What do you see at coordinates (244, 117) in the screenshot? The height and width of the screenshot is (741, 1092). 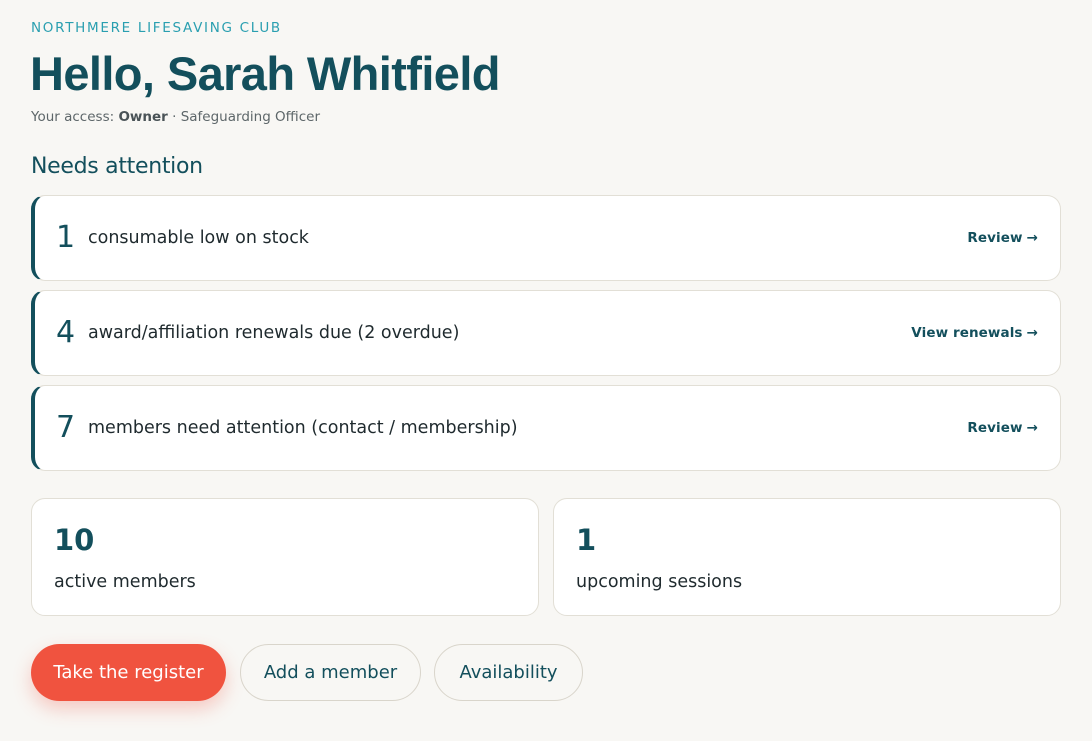 I see `access-suffix: · Safeguarding Officer` at bounding box center [244, 117].